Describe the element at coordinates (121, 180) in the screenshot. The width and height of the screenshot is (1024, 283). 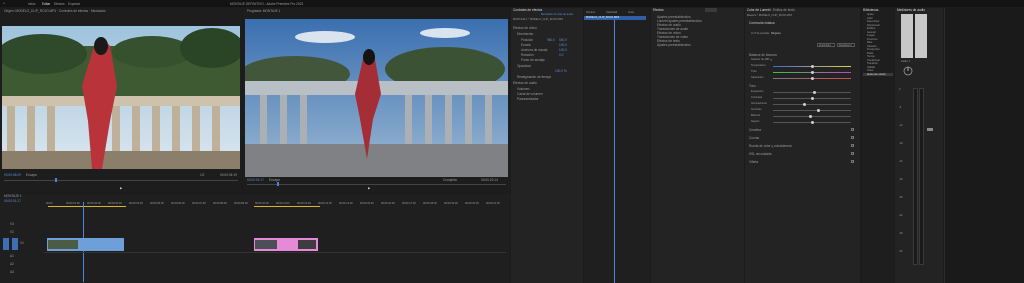
I see `source-scrubber` at that location.